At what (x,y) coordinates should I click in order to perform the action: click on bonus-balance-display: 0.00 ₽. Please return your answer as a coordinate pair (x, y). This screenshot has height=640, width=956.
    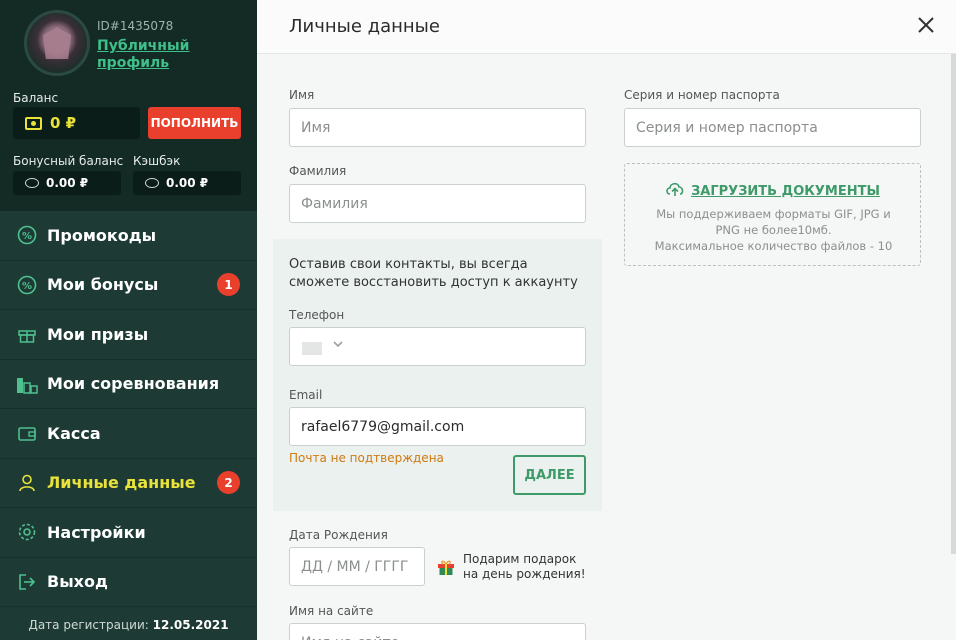
    Looking at the image, I should click on (67, 183).